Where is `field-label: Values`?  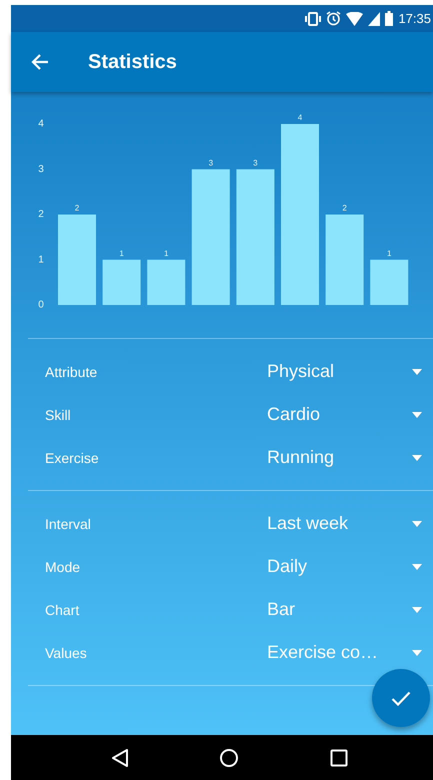
field-label: Values is located at coordinates (66, 652).